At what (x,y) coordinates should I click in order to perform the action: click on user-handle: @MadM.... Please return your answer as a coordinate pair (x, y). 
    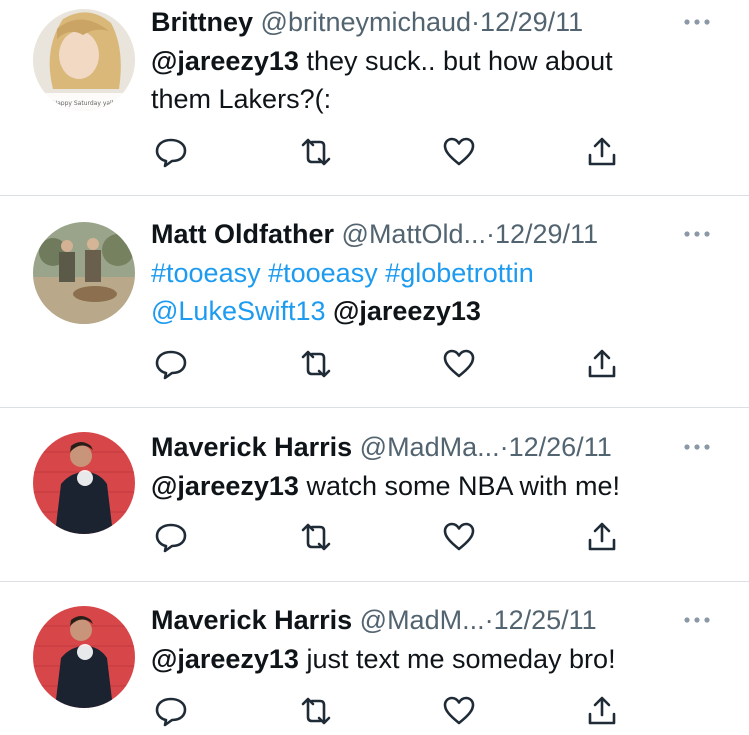
    Looking at the image, I should click on (422, 620).